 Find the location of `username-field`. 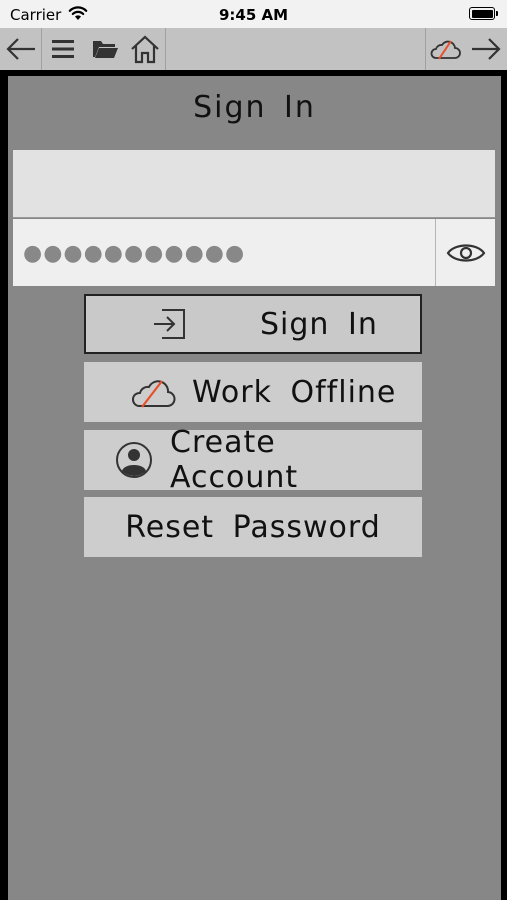

username-field is located at coordinates (254, 184).